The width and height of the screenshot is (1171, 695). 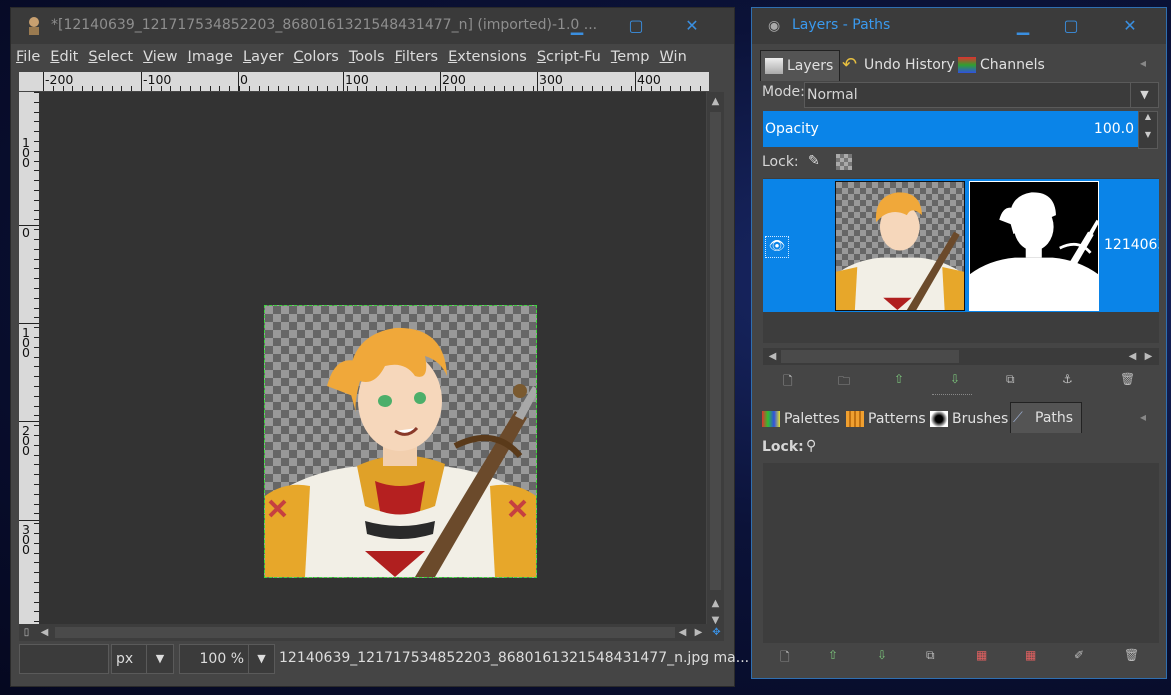 I want to click on raise-layer-icon: ⇧, so click(x=899, y=379).